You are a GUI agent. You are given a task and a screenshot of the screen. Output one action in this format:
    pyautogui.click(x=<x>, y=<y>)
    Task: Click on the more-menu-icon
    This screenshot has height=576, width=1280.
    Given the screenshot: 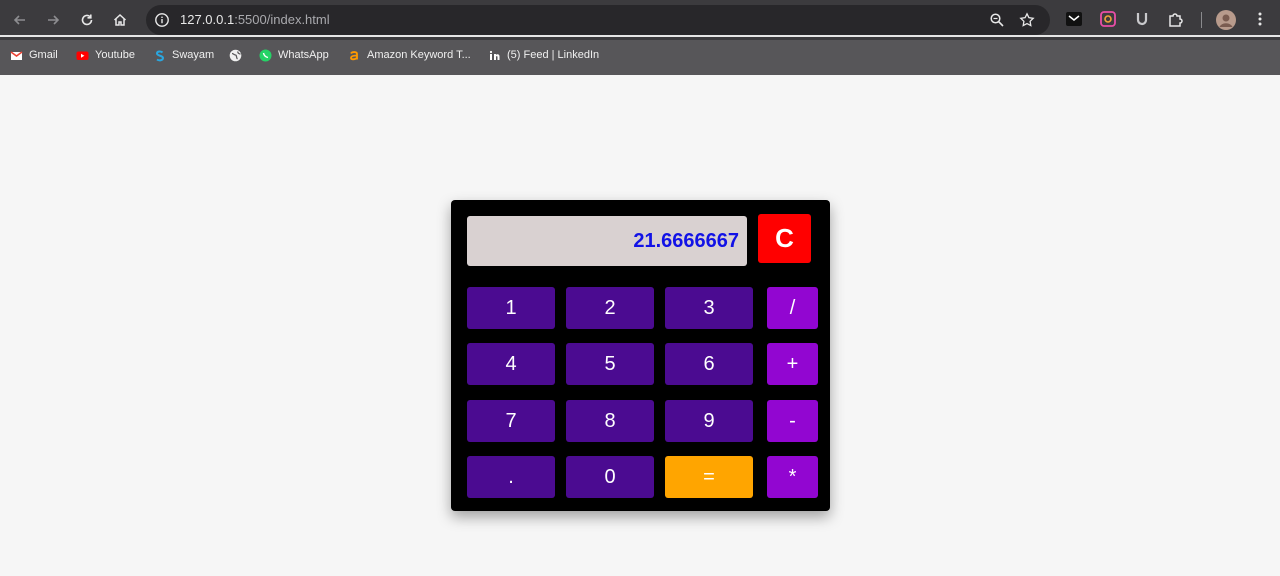 What is the action you would take?
    pyautogui.click(x=1260, y=19)
    